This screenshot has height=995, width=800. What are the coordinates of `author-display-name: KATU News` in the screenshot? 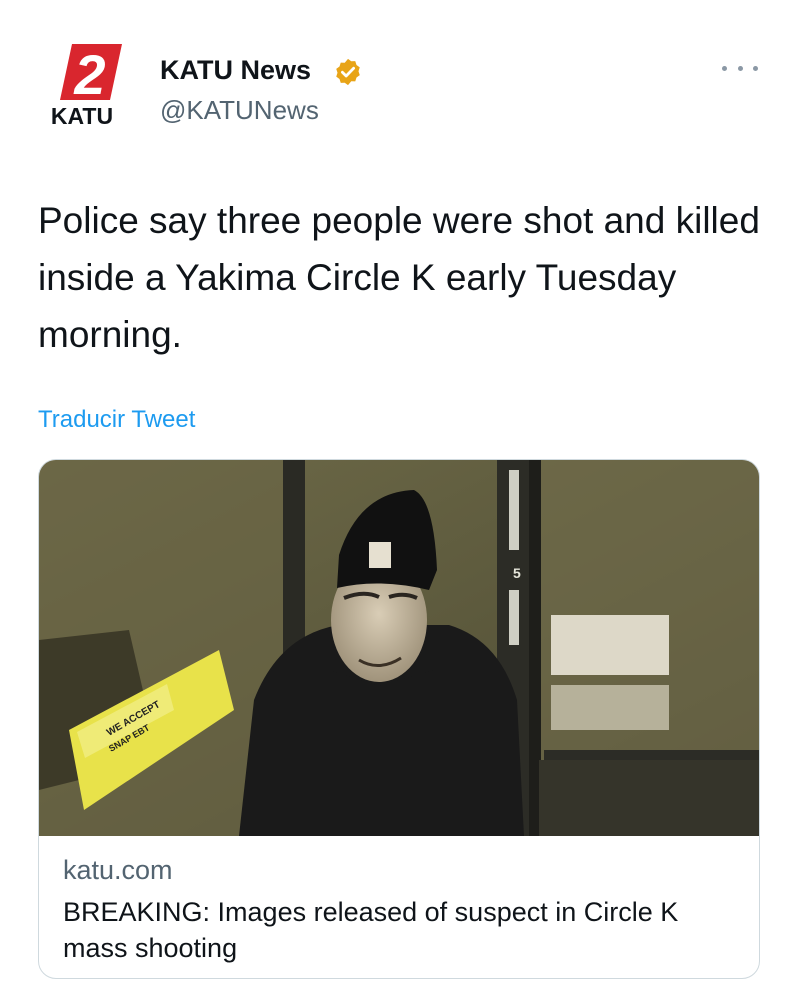 It's located at (235, 70).